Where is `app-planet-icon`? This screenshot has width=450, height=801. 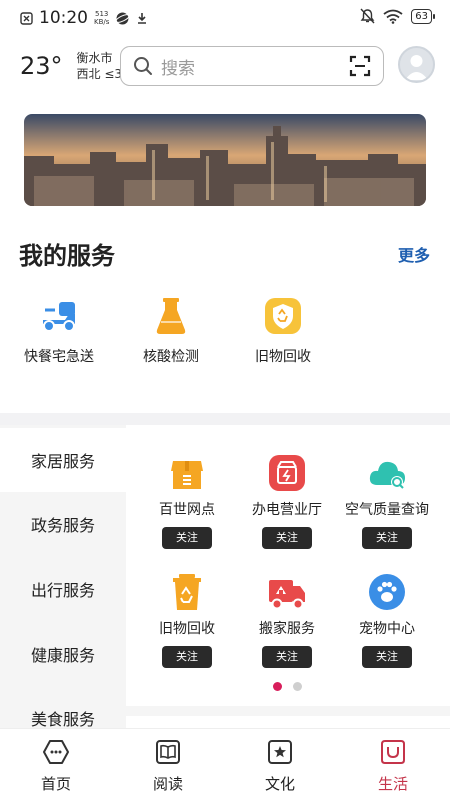
app-planet-icon is located at coordinates (123, 18).